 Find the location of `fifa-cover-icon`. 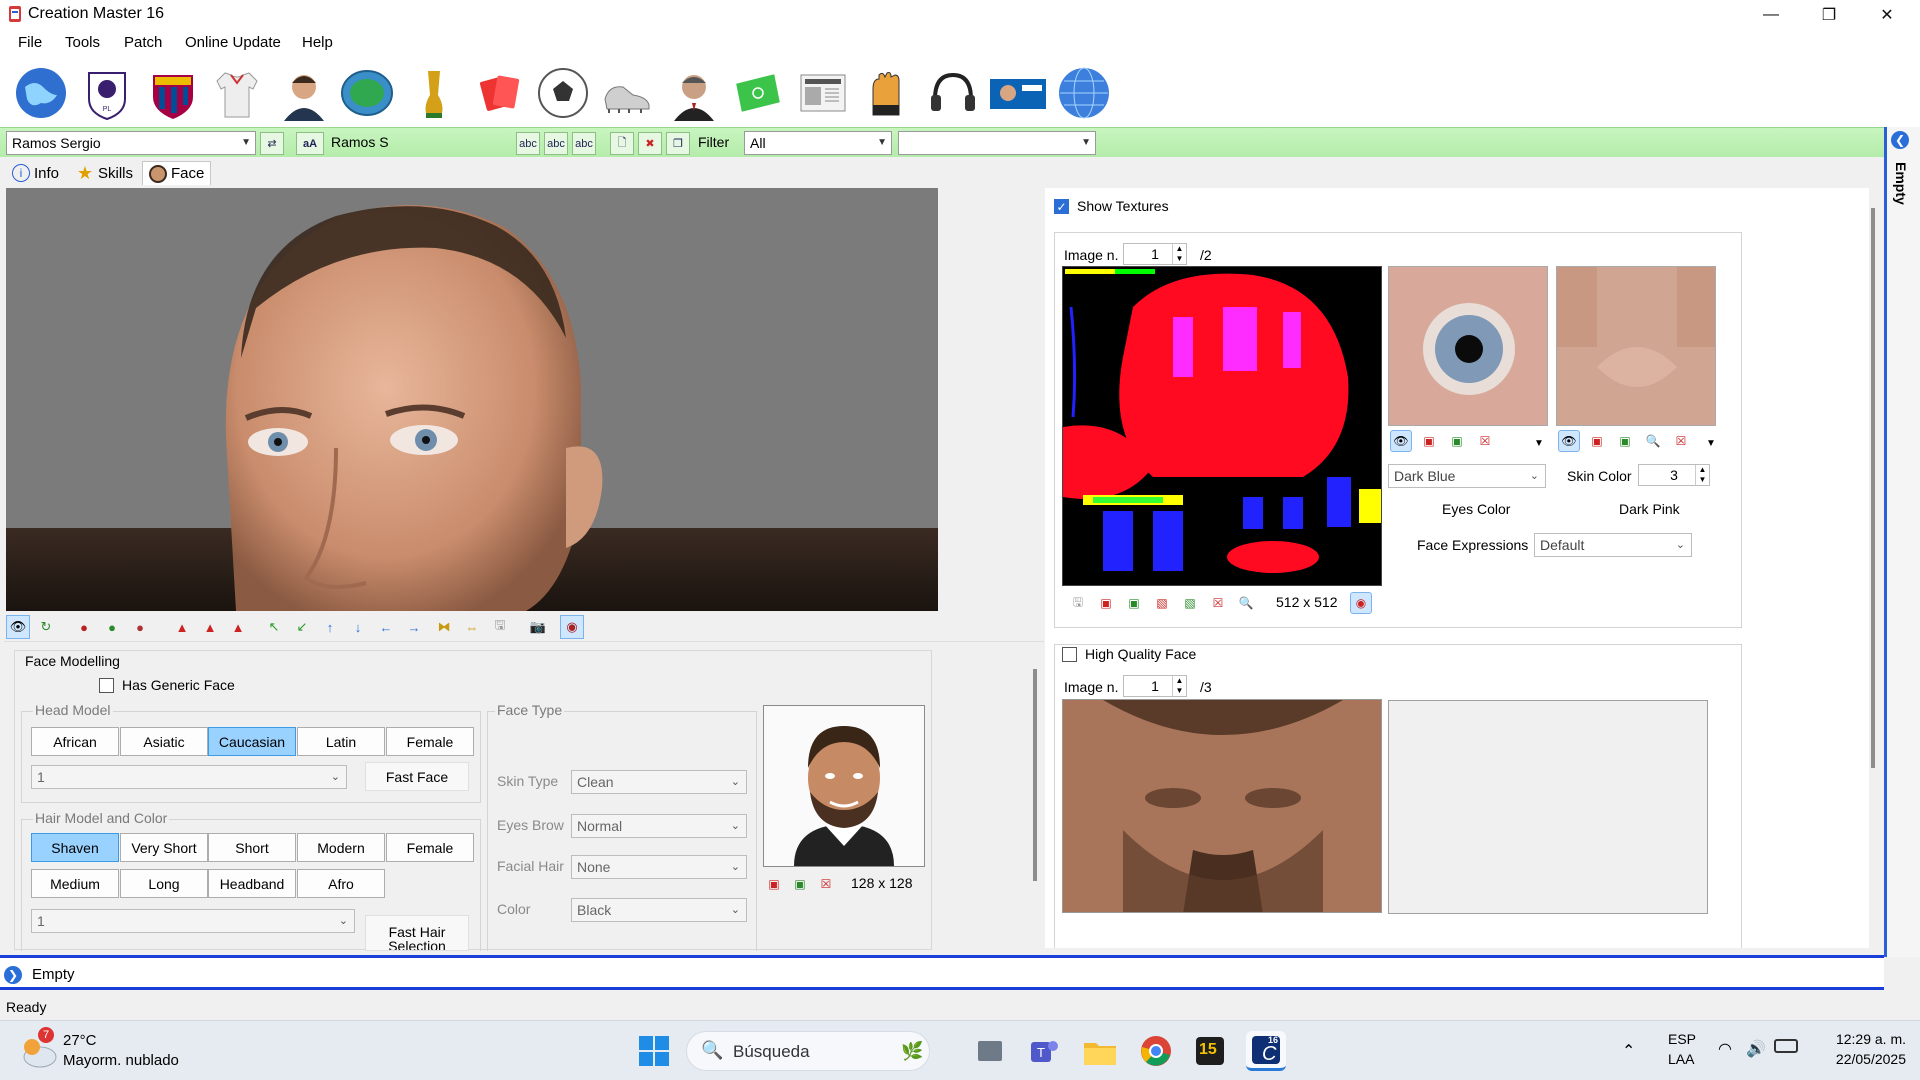

fifa-cover-icon is located at coordinates (1017, 93).